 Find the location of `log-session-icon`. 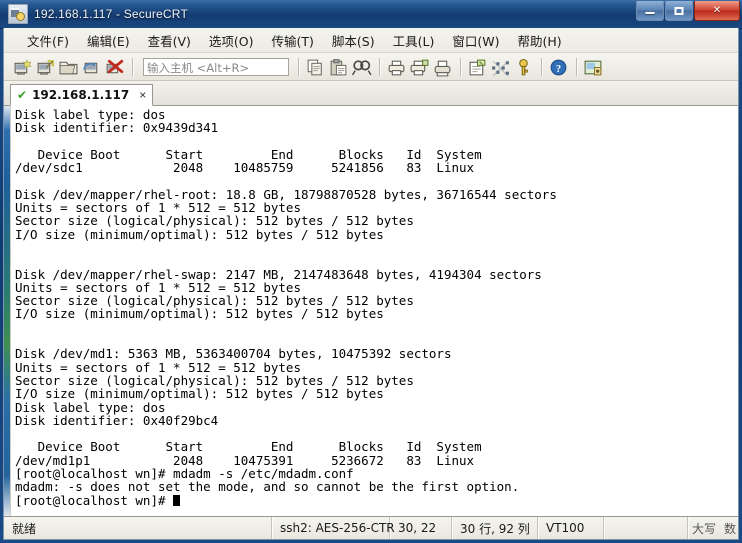

log-session-icon is located at coordinates (477, 67).